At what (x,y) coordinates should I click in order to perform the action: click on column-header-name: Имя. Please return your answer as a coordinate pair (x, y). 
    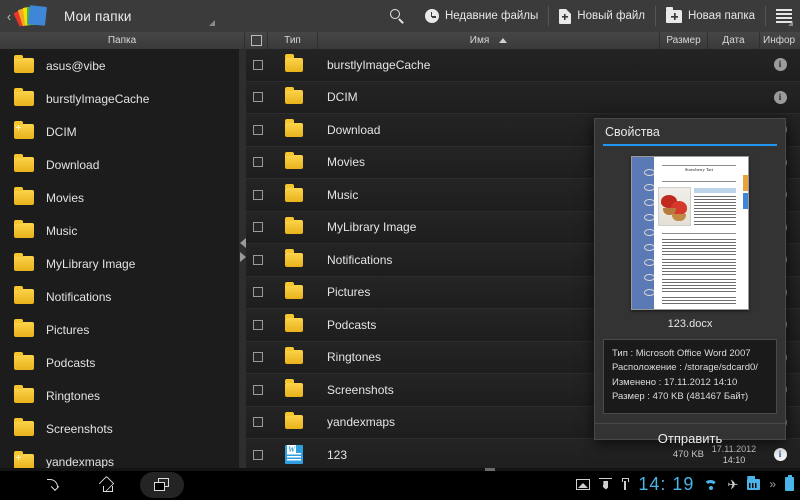
    Looking at the image, I should click on (489, 40).